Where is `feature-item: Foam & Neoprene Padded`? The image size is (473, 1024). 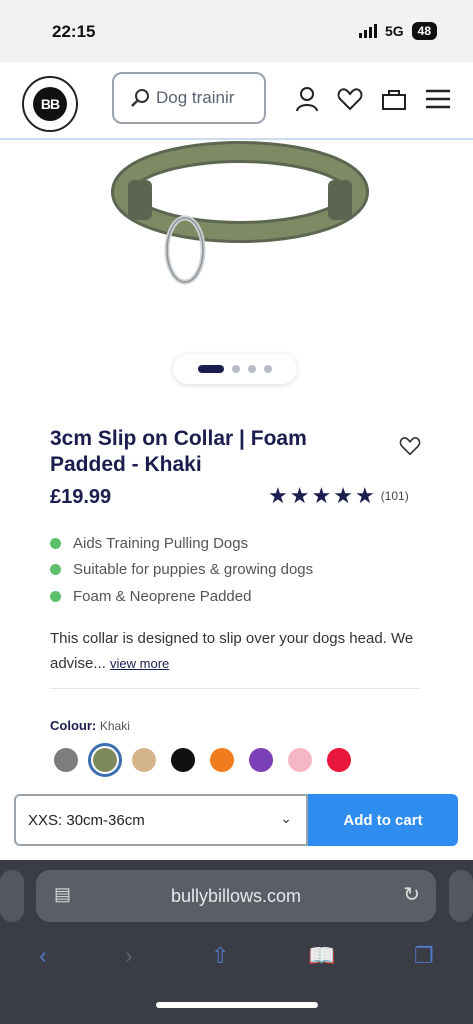
feature-item: Foam & Neoprene Padded is located at coordinates (181, 596).